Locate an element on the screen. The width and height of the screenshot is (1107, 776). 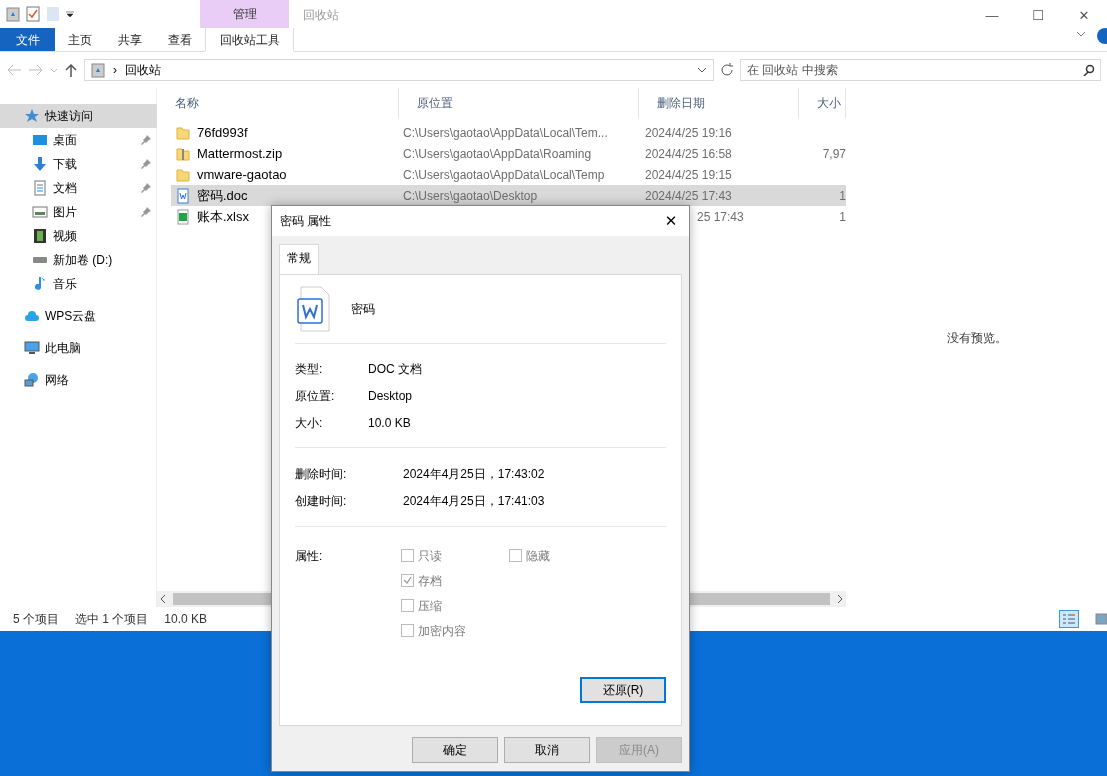
field-label: 删除时间: is located at coordinates (321, 474).